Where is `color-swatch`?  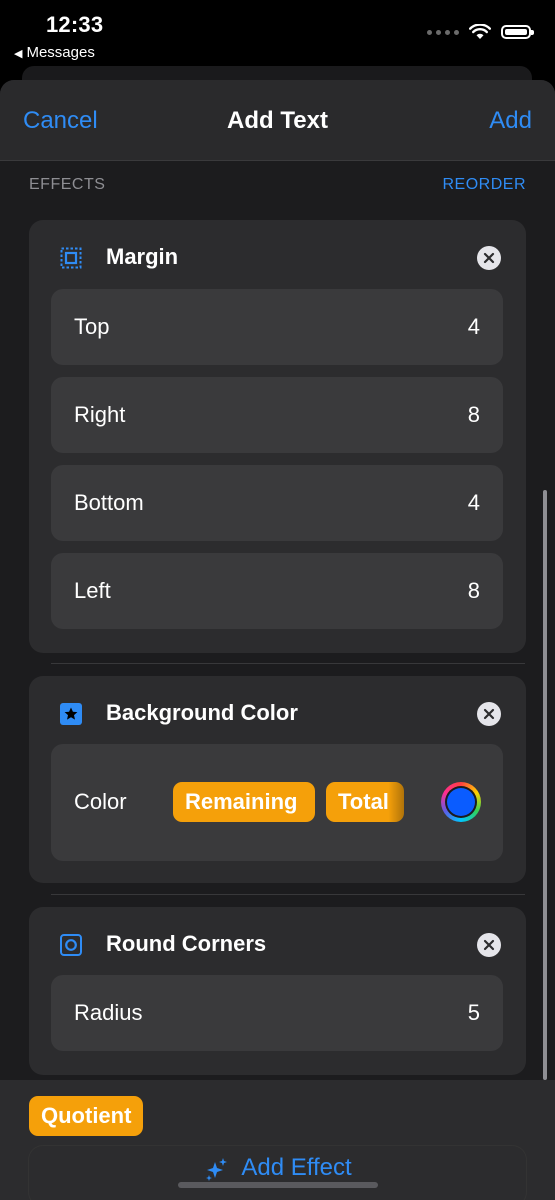
color-swatch is located at coordinates (461, 802).